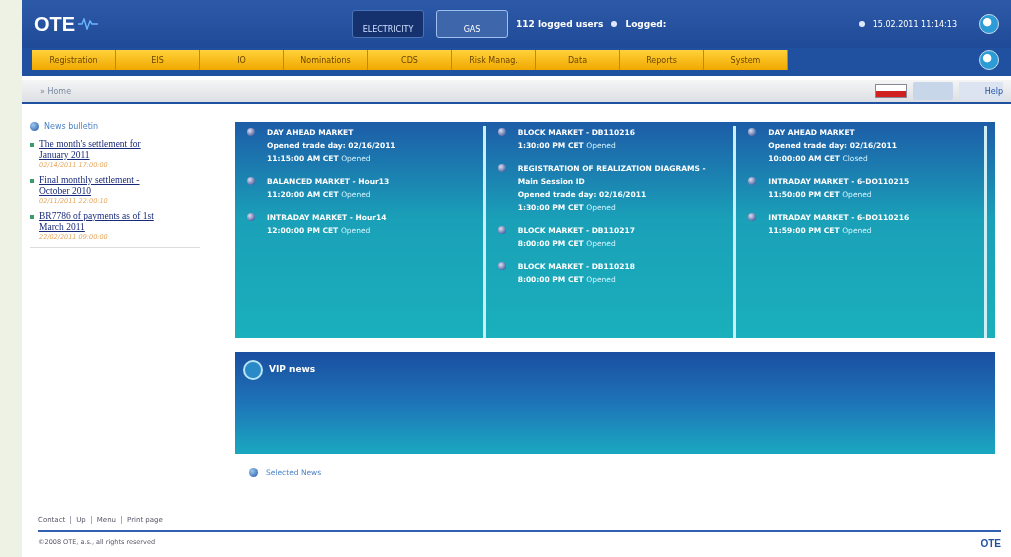 The height and width of the screenshot is (557, 1011). I want to click on news-link: Final monthly settlement - October 2010, so click(101, 186).